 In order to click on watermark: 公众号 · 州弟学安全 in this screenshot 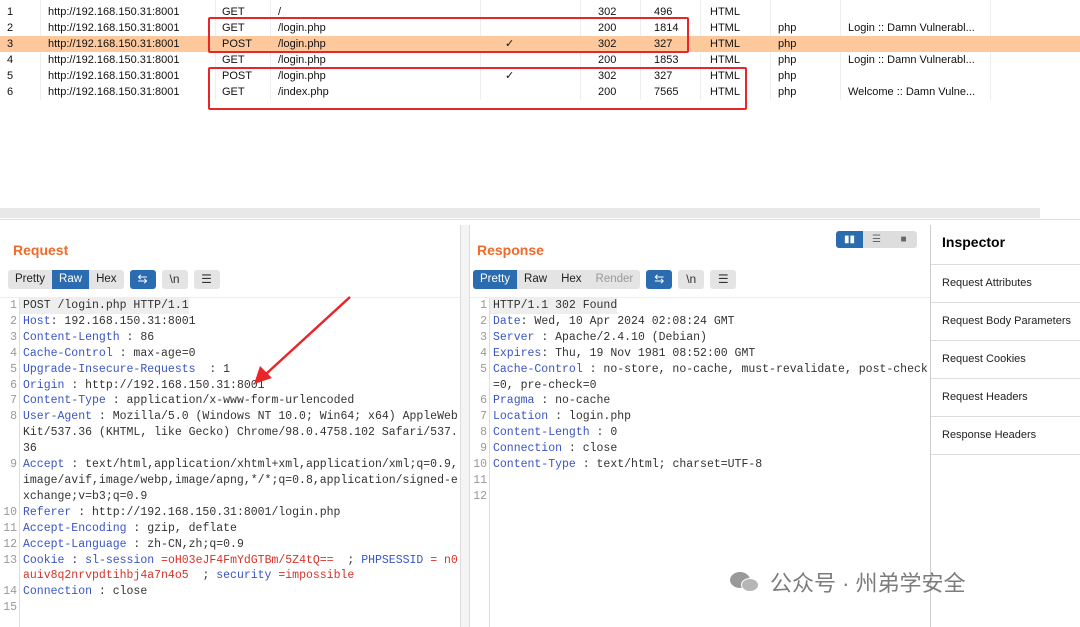, I will do `click(848, 582)`.